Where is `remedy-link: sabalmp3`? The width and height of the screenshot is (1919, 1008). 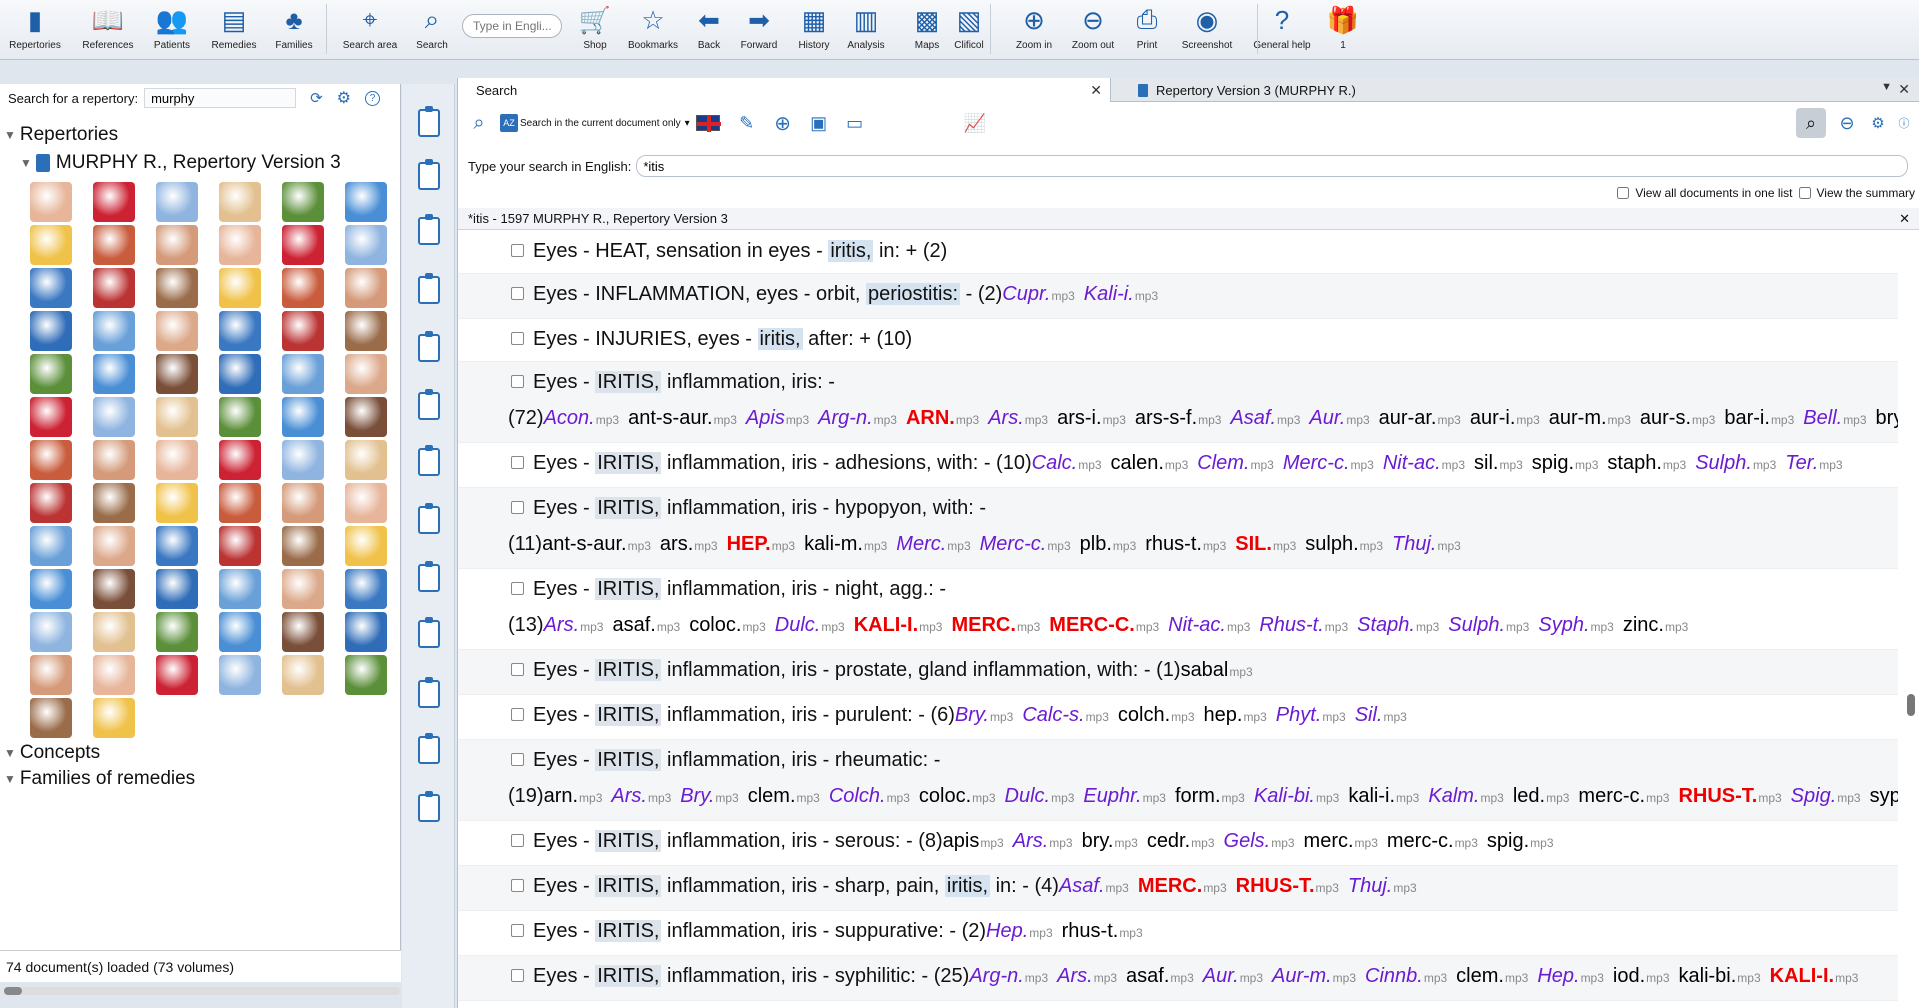
remedy-link: sabalmp3 is located at coordinates (1217, 670).